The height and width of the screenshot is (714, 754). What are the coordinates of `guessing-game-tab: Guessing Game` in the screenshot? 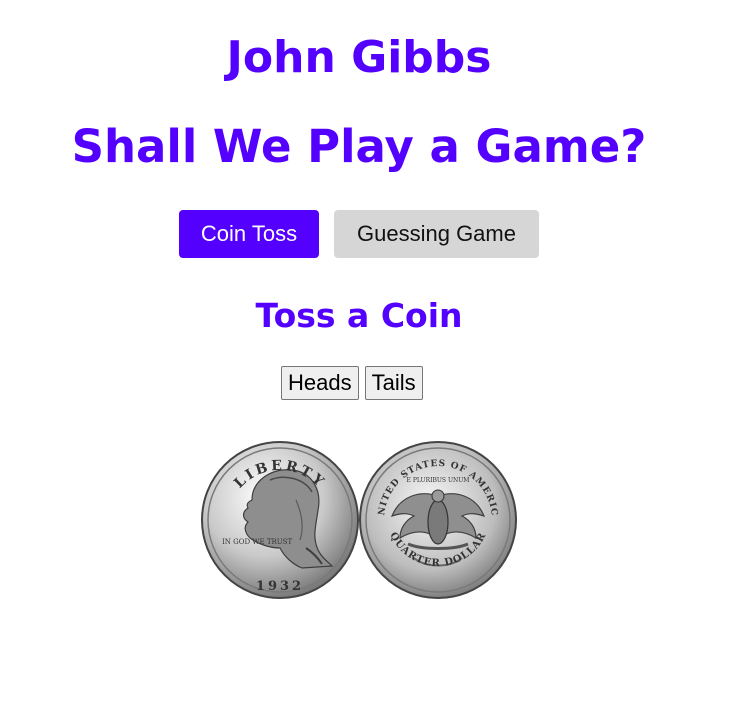 It's located at (436, 234).